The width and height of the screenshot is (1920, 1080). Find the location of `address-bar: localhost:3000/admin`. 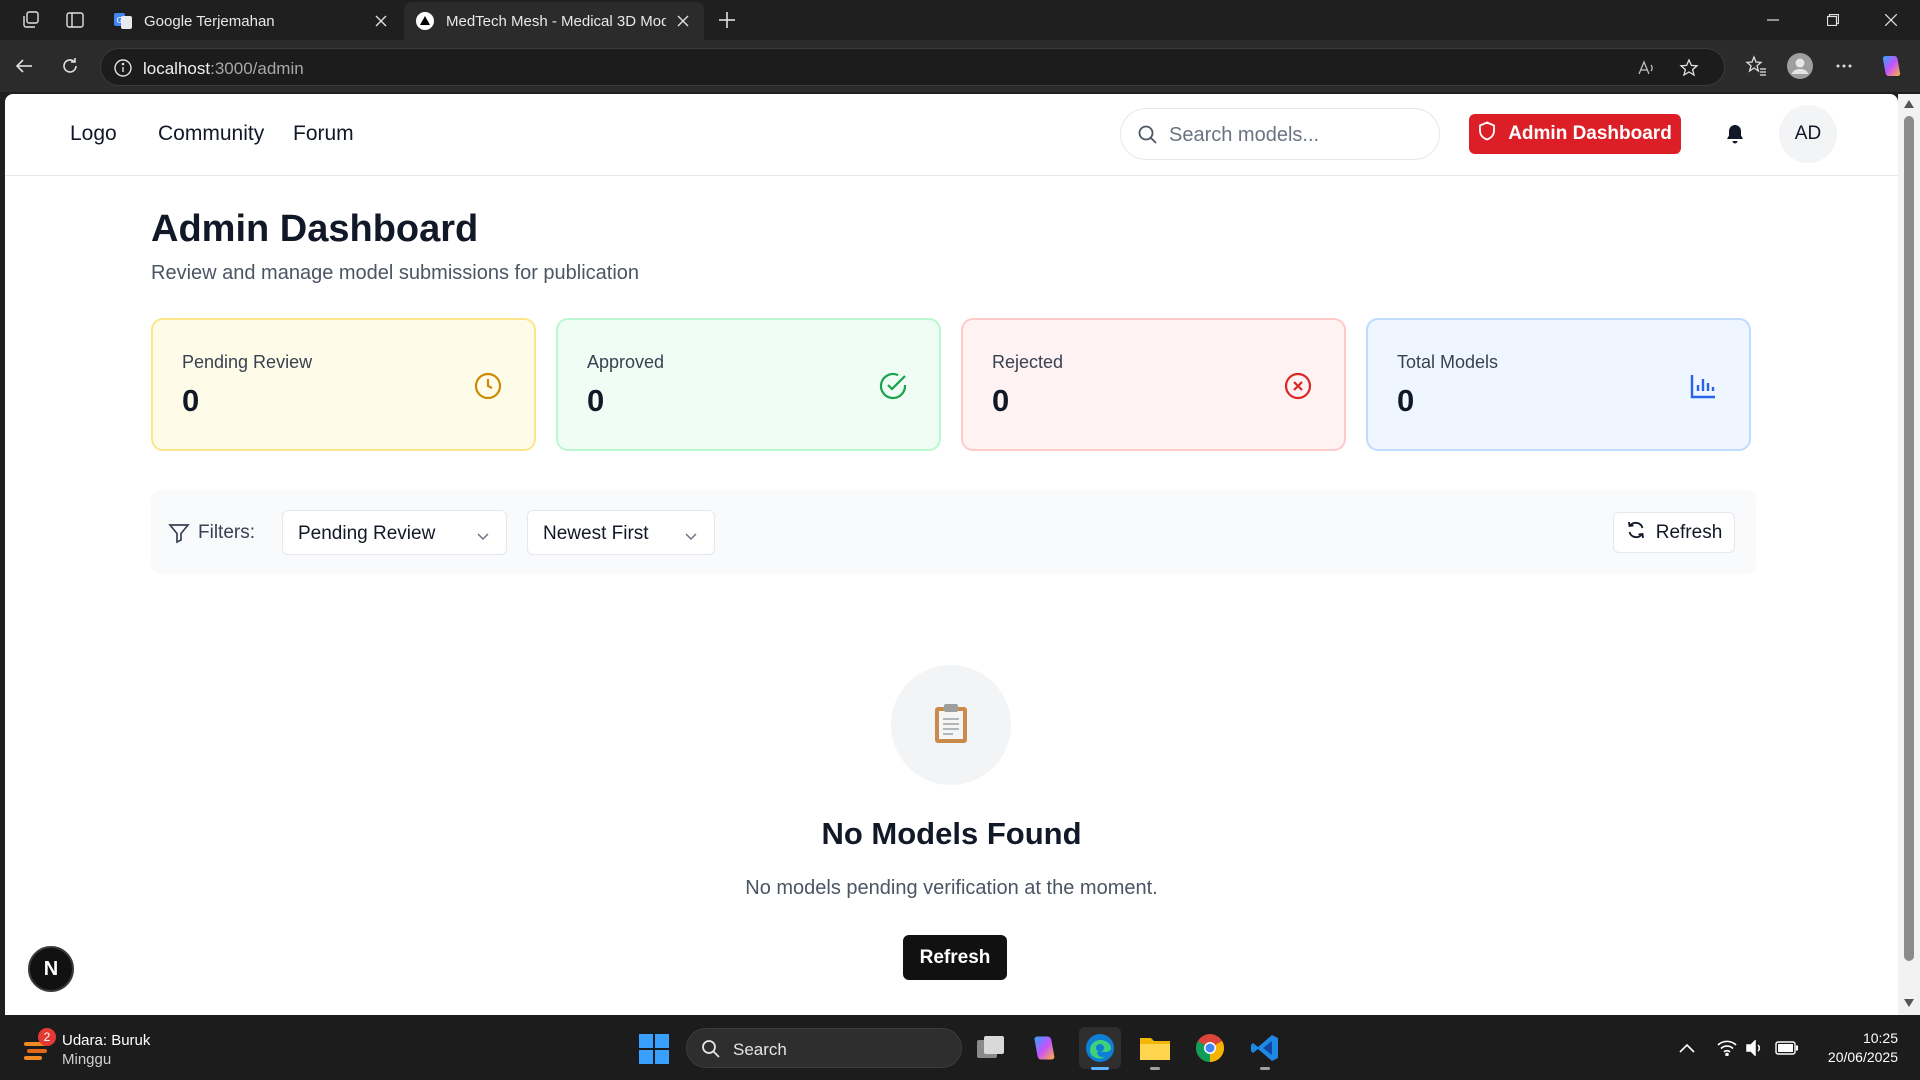

address-bar: localhost:3000/admin is located at coordinates (912, 67).